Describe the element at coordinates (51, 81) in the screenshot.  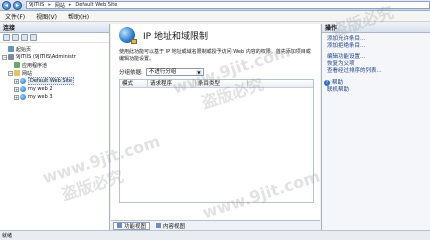
I see `tree-item-label: Default Web Site` at that location.